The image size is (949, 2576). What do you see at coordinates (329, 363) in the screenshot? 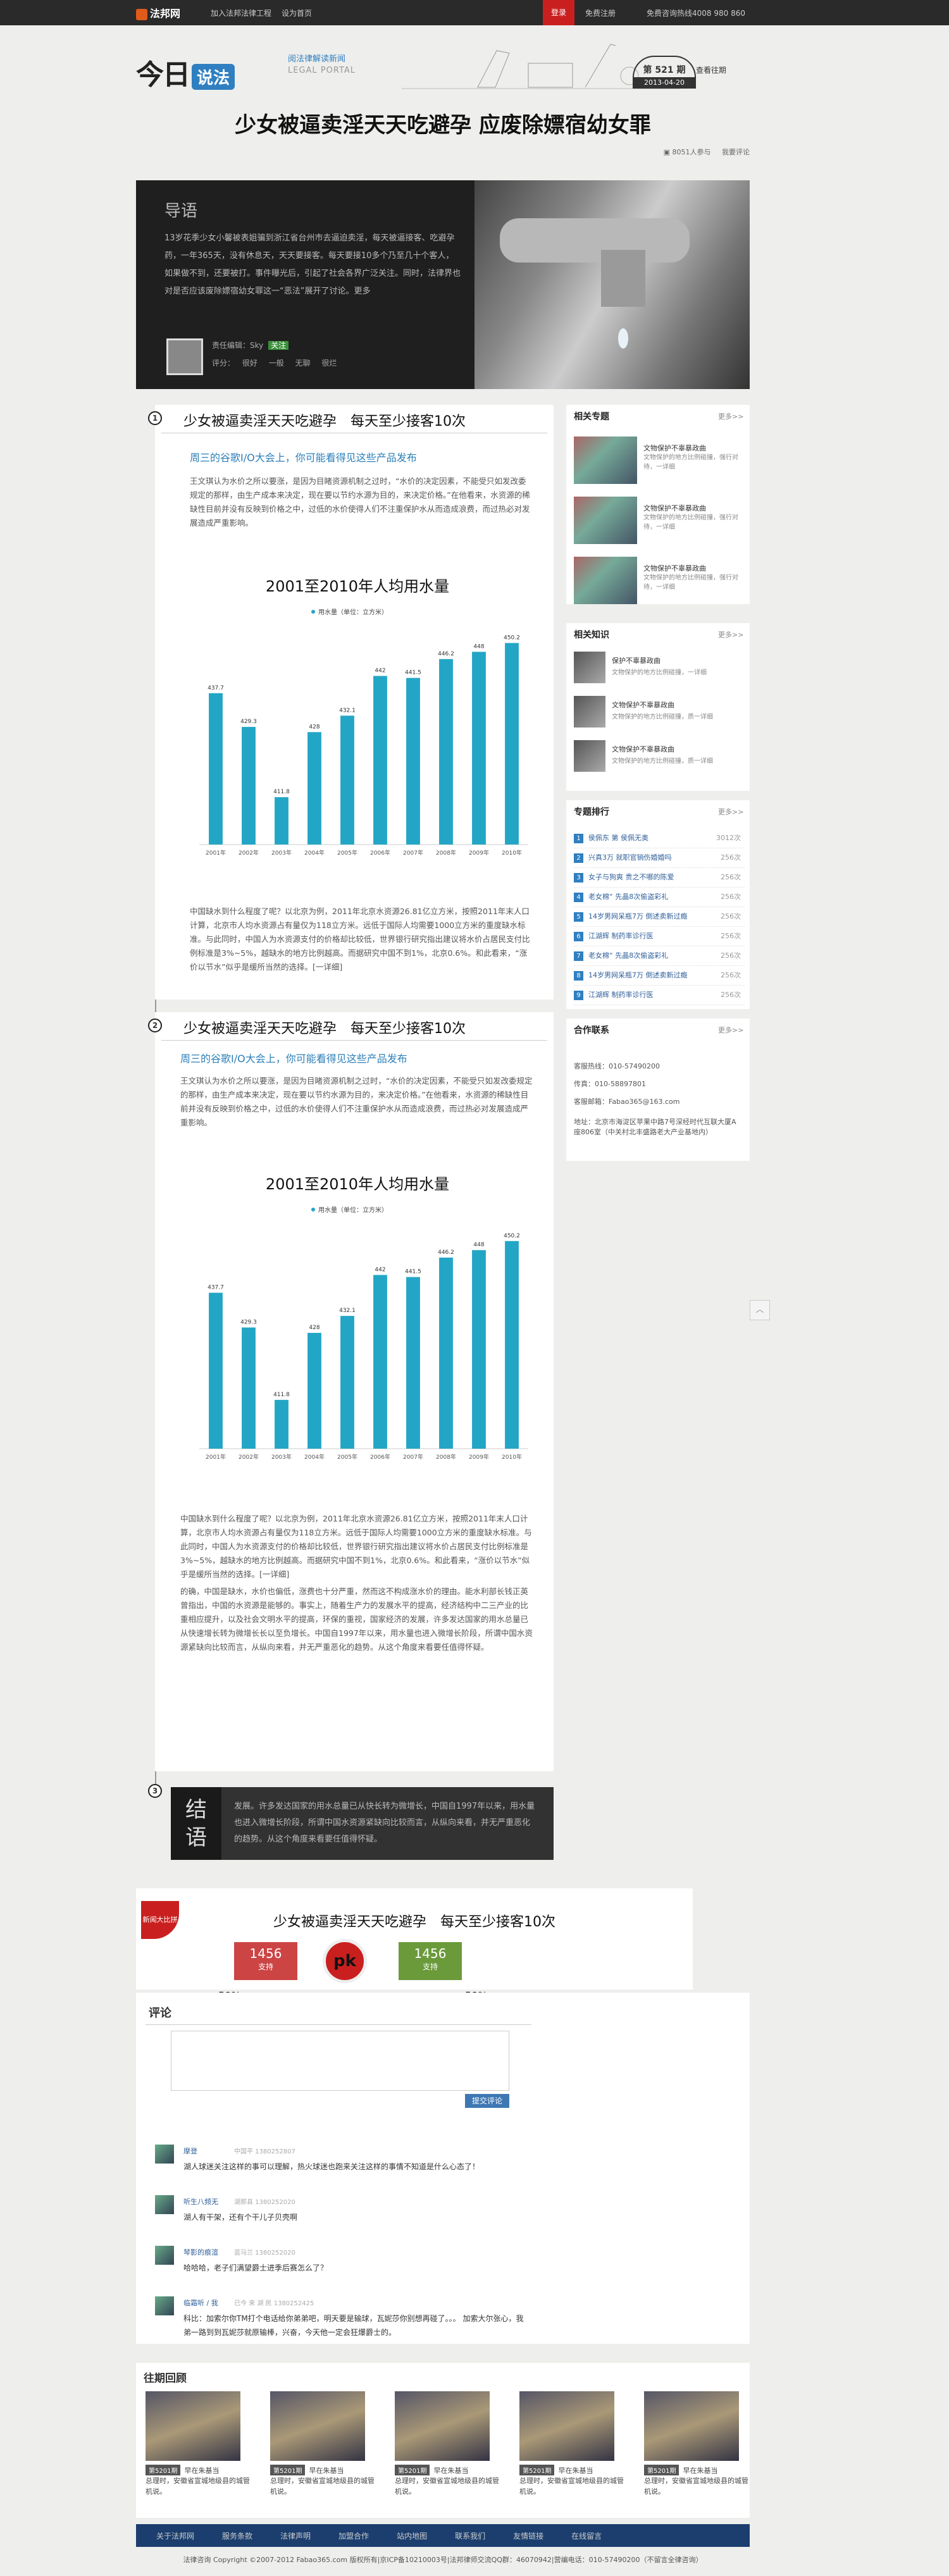
I see `rate-bad: 很烂` at bounding box center [329, 363].